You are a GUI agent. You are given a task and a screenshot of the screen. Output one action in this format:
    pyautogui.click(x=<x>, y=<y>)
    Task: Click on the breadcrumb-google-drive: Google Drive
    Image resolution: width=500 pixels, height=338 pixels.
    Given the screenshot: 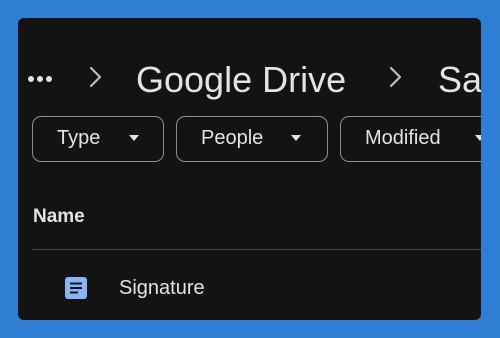 What is the action you would take?
    pyautogui.click(x=241, y=80)
    